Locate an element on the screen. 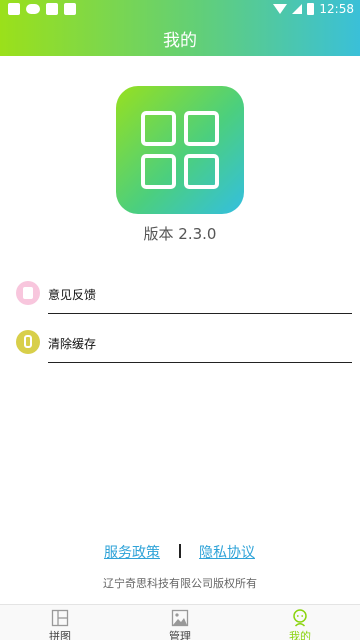 This screenshot has width=360, height=640. tab-label: 管理 is located at coordinates (180, 635).